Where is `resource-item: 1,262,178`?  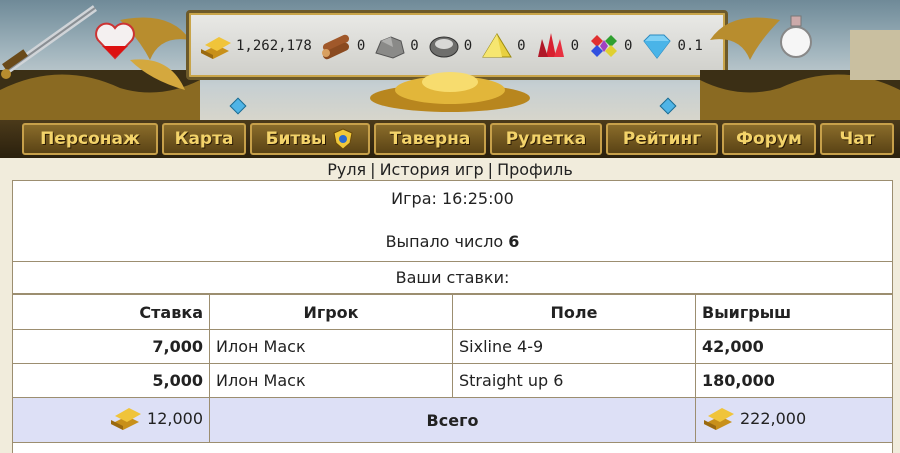
resource-item: 1,262,178 is located at coordinates (255, 46).